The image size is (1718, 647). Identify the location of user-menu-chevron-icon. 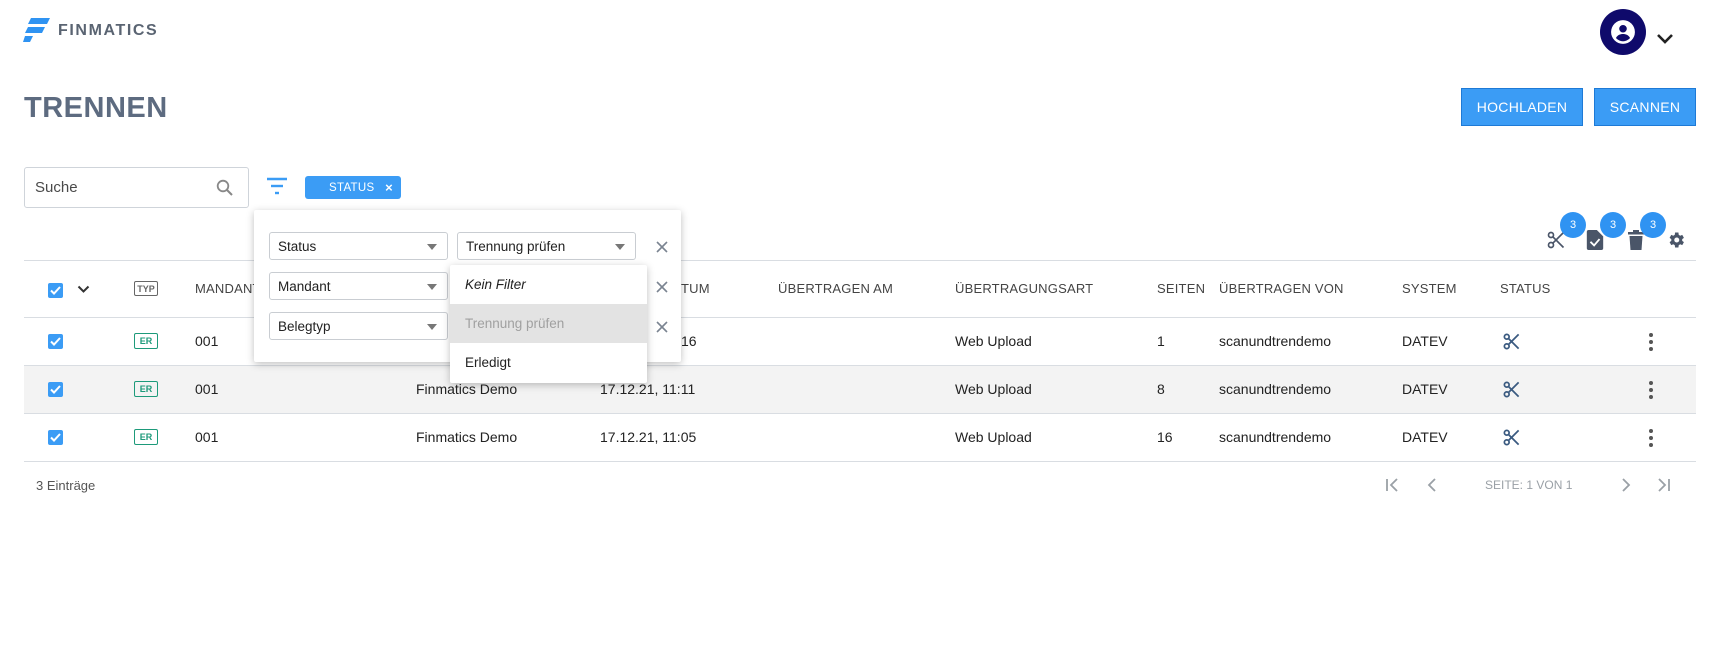
(1665, 40).